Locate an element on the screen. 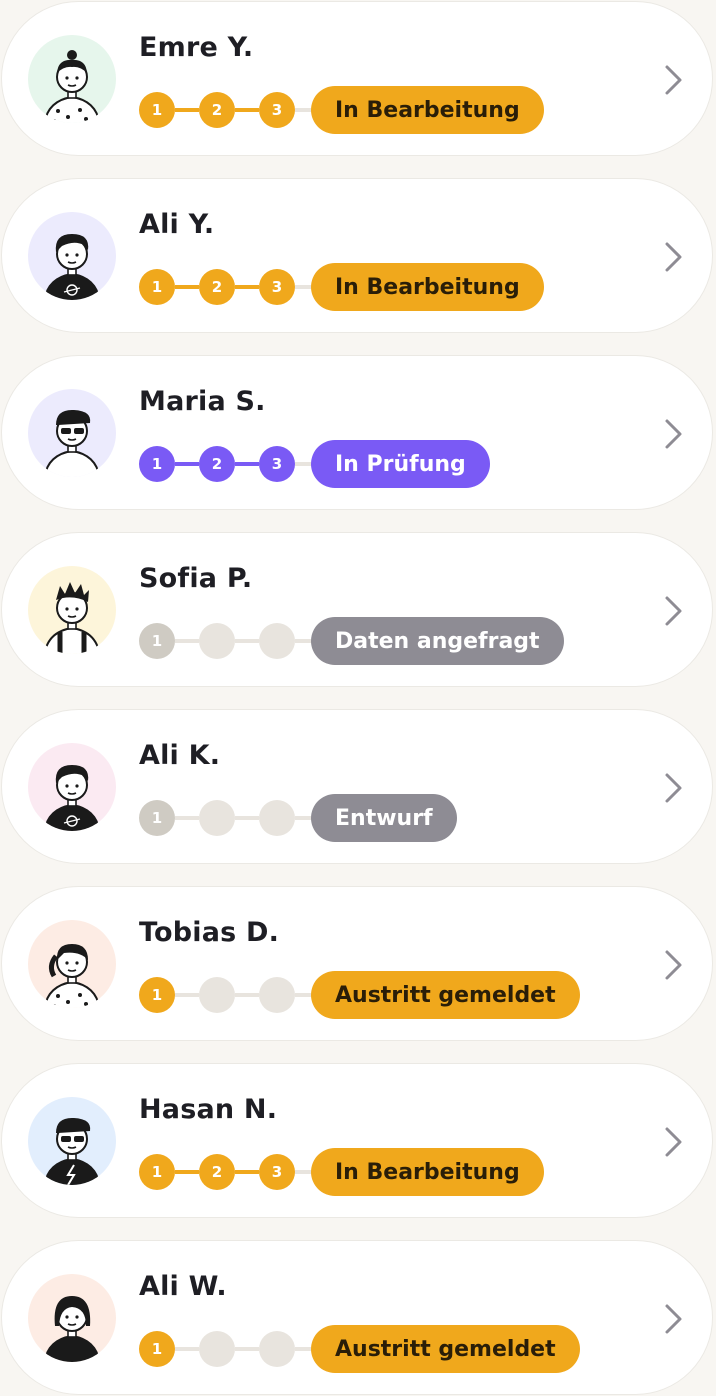 The width and height of the screenshot is (716, 1396). employee-card: Ali W. 1 Austritt gemeldet is located at coordinates (357, 1317).